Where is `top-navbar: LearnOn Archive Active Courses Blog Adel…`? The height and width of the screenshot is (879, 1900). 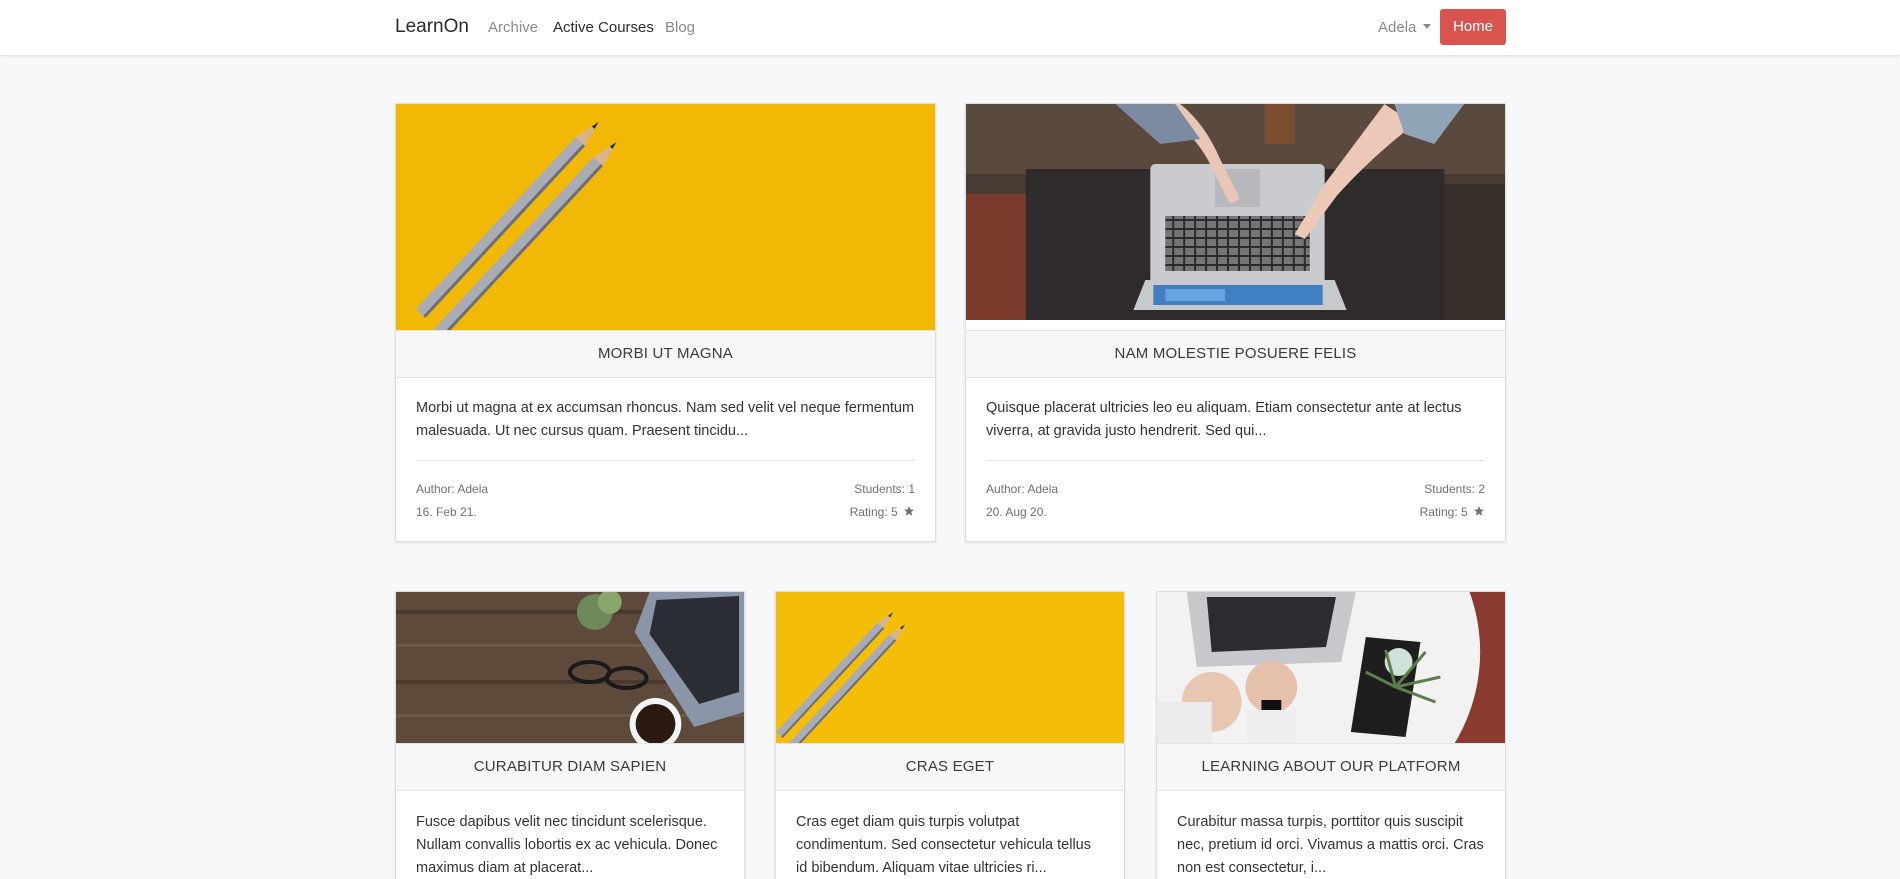
top-navbar: LearnOn Archive Active Courses Blog Adel… is located at coordinates (950, 27).